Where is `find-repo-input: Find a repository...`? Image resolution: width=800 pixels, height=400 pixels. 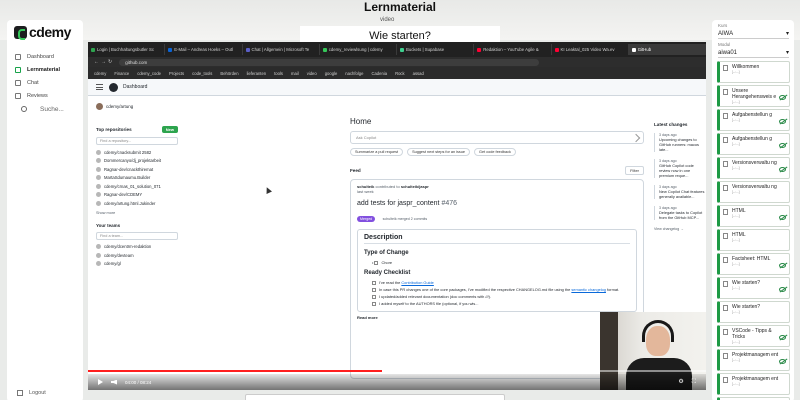 find-repo-input: Find a repository... is located at coordinates (137, 141).